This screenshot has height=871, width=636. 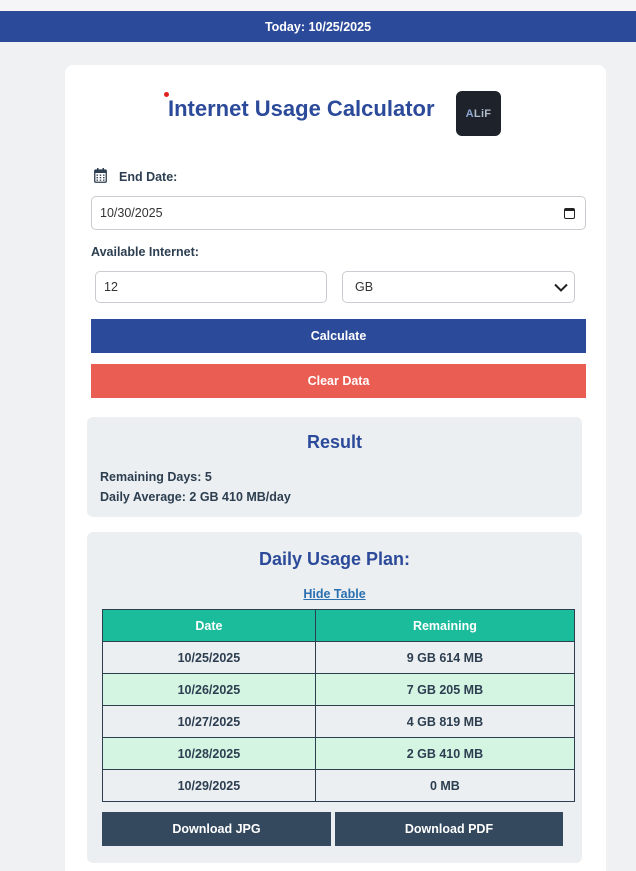 What do you see at coordinates (338, 336) in the screenshot?
I see `calculate-button: Calculate` at bounding box center [338, 336].